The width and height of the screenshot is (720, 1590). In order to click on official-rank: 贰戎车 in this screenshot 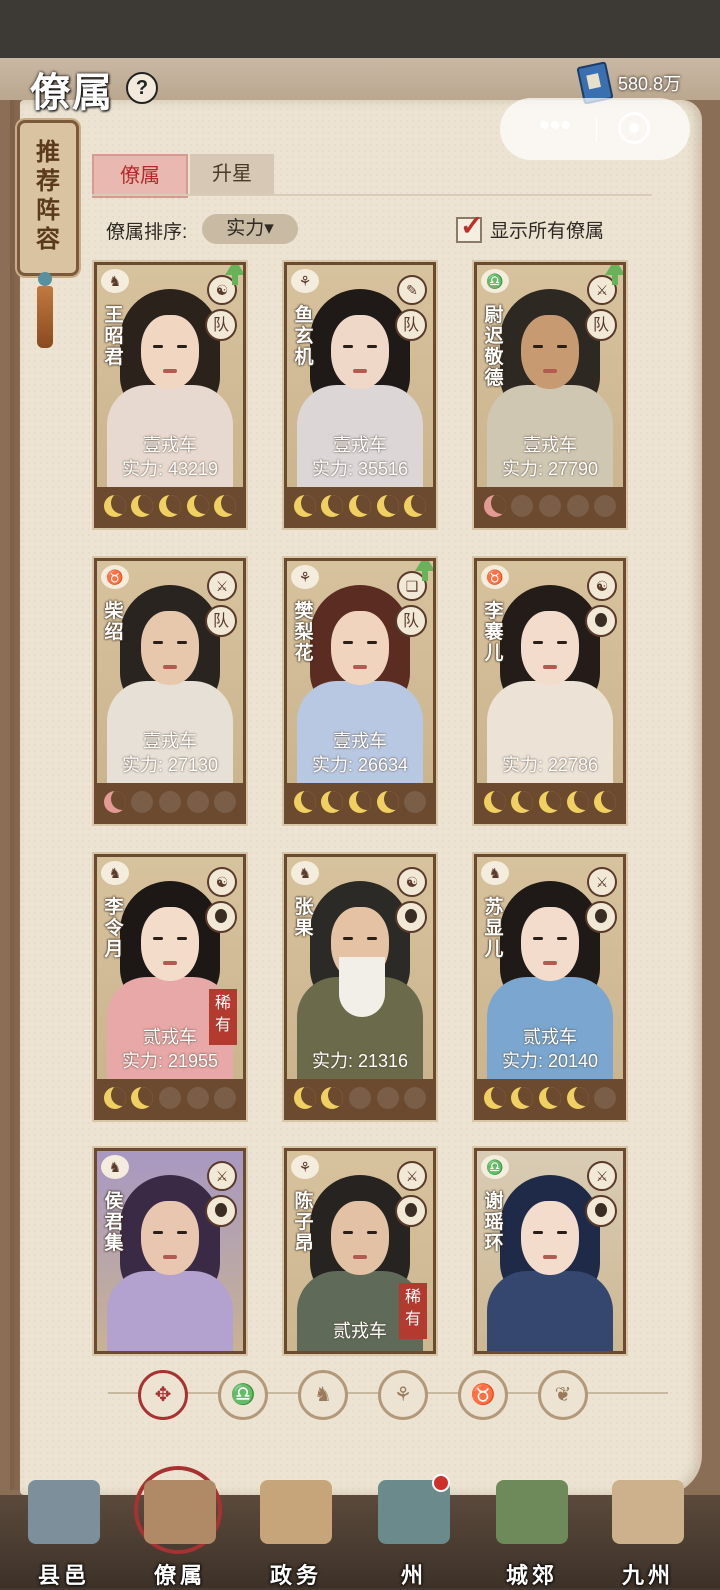, I will do `click(170, 1037)`.